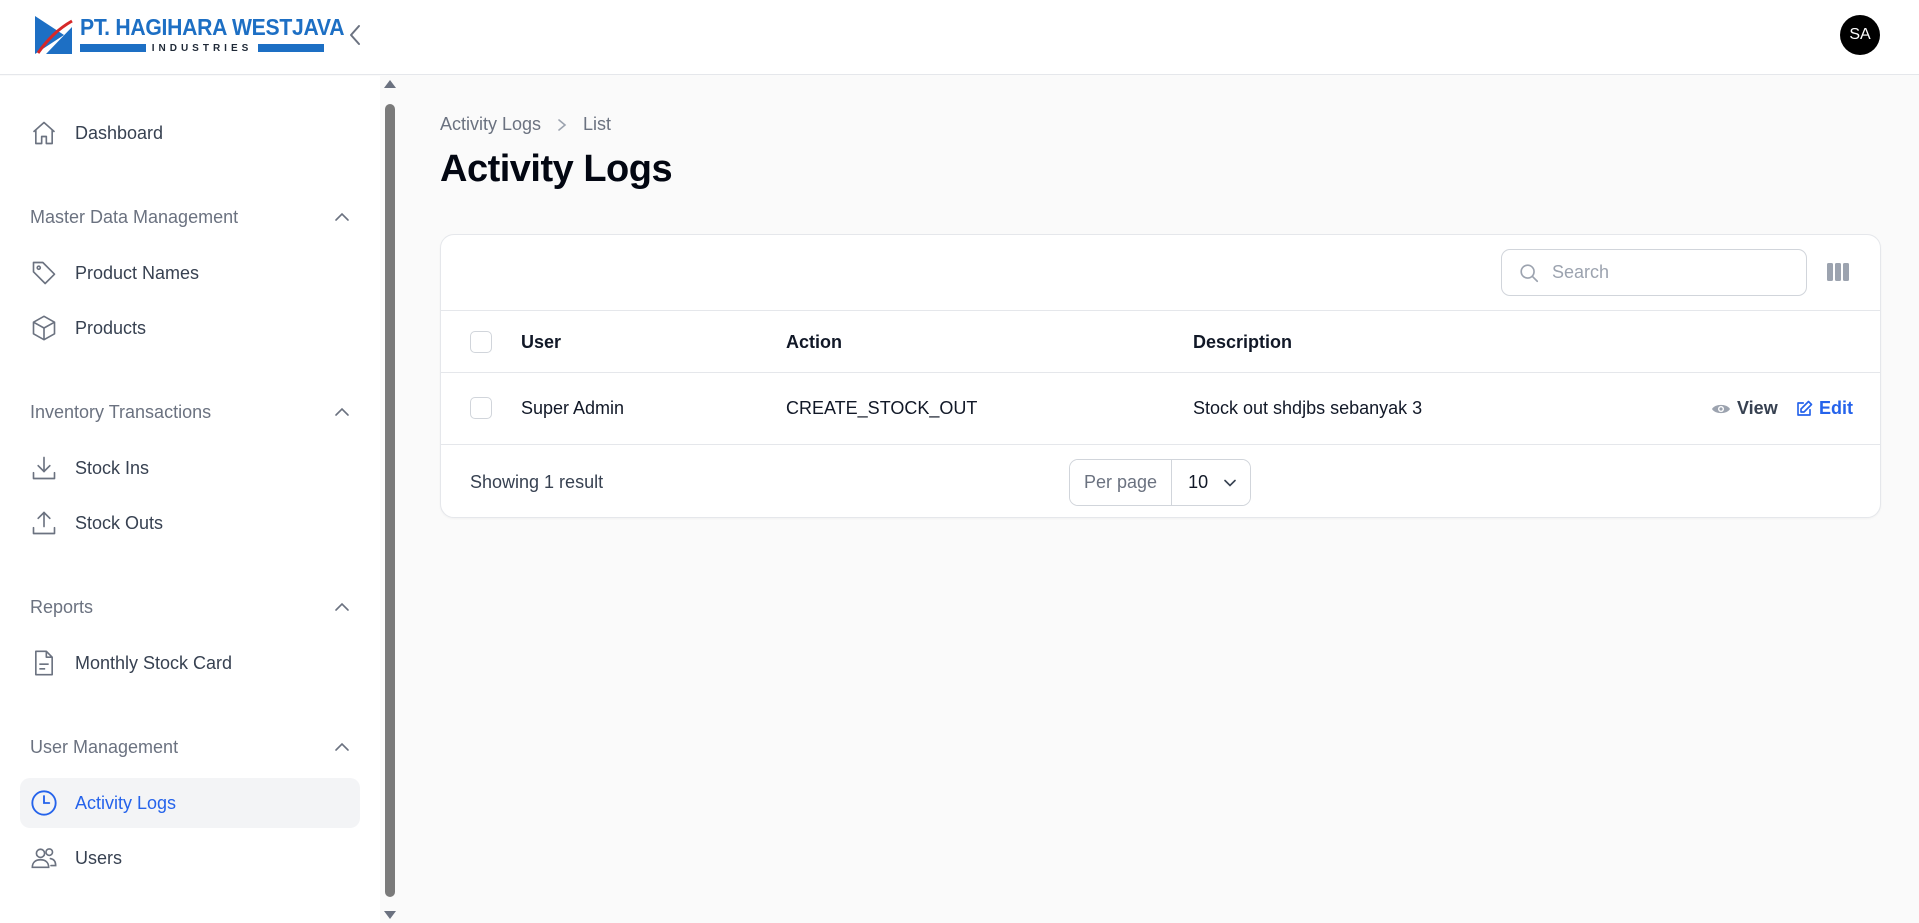 The height and width of the screenshot is (923, 1919). I want to click on view-button: View, so click(1744, 408).